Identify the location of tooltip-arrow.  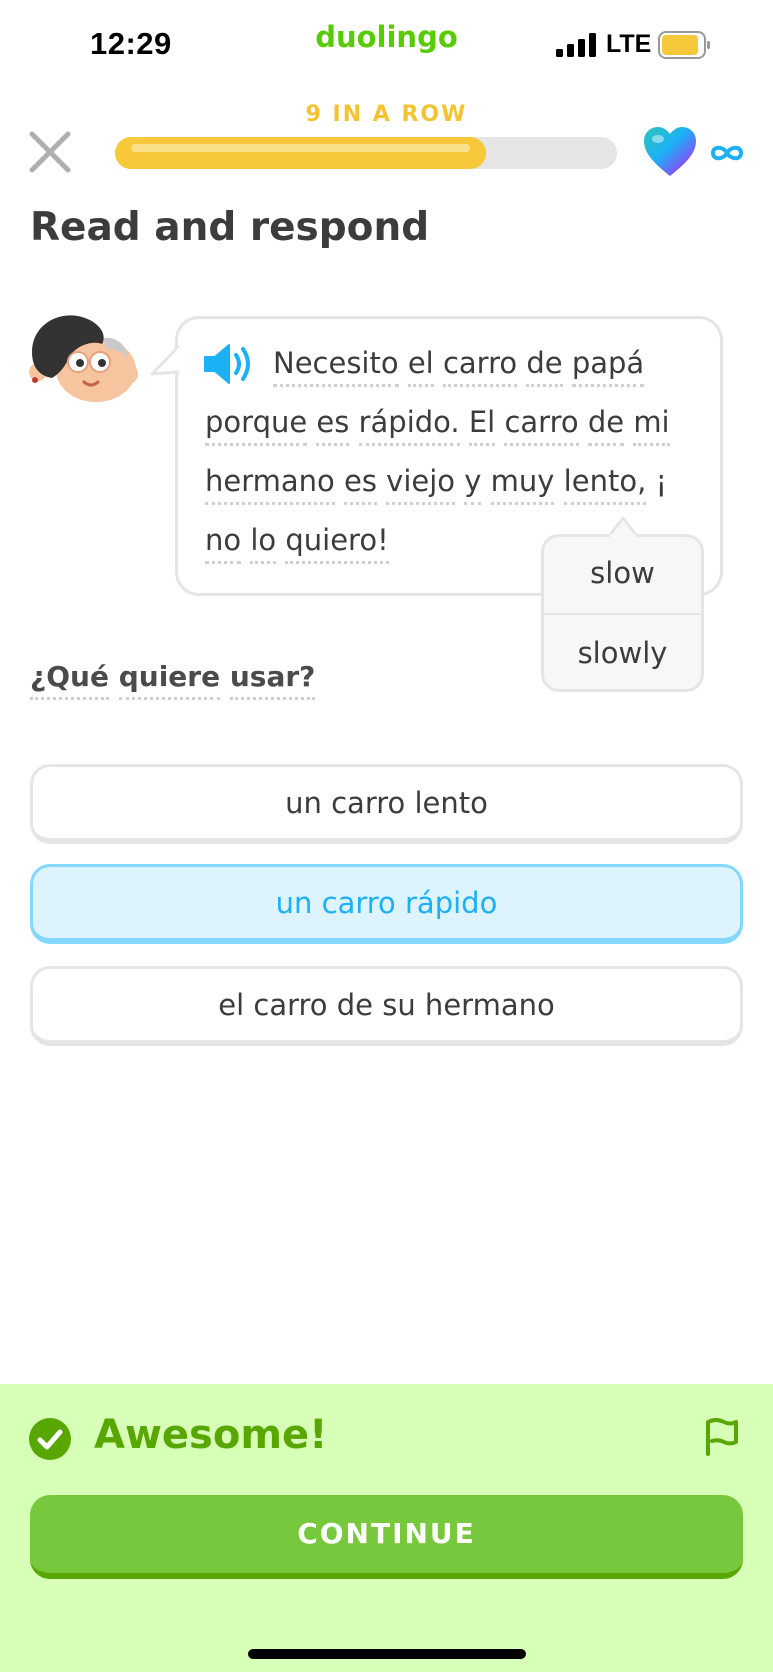
(623, 526).